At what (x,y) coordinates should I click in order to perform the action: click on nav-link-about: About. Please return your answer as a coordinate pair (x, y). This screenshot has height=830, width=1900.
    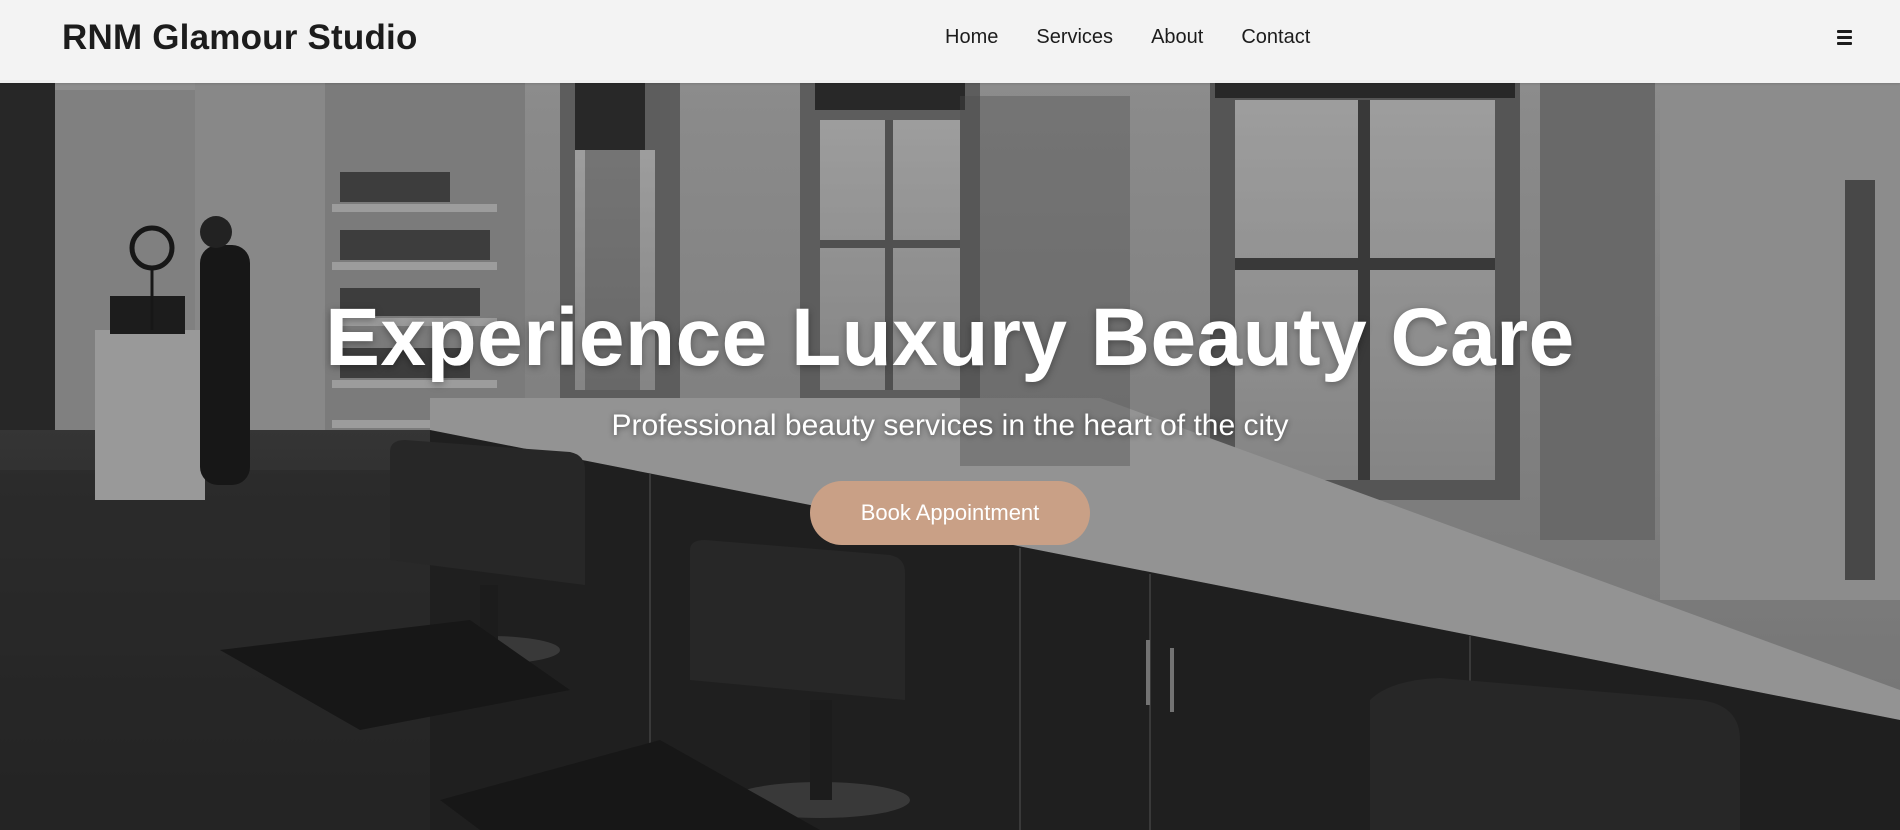
    Looking at the image, I should click on (1177, 37).